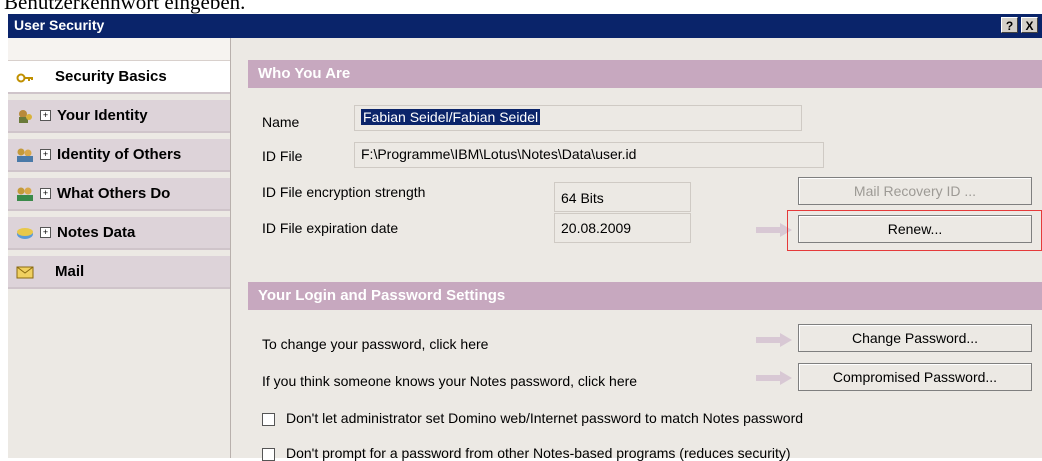  What do you see at coordinates (70, 271) in the screenshot?
I see `sidebar-item-label: Mail` at bounding box center [70, 271].